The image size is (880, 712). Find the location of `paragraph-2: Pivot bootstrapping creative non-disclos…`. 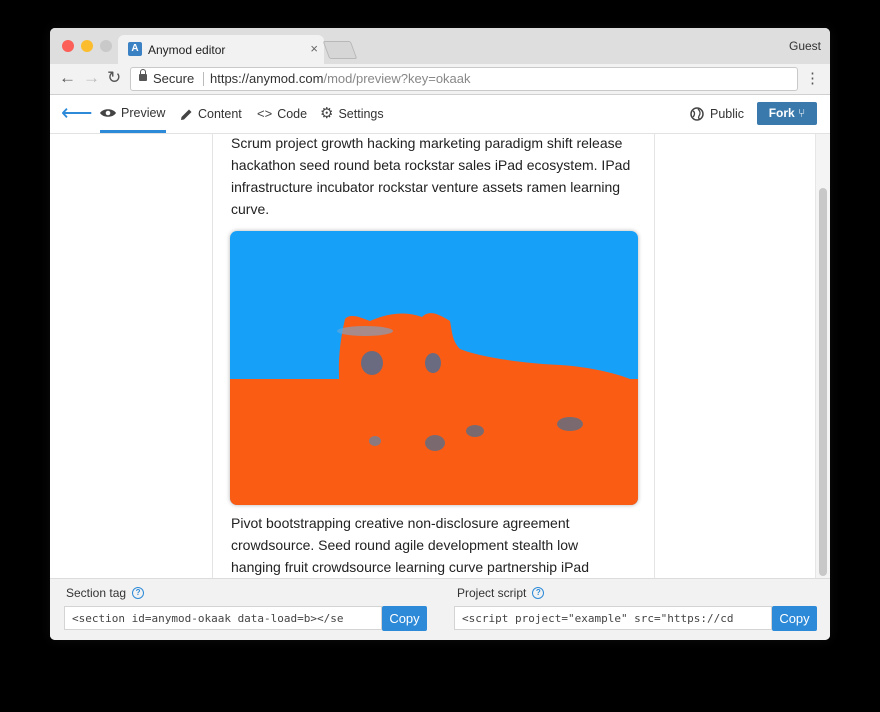

paragraph-2: Pivot bootstrapping creative non-disclos… is located at coordinates (410, 545).